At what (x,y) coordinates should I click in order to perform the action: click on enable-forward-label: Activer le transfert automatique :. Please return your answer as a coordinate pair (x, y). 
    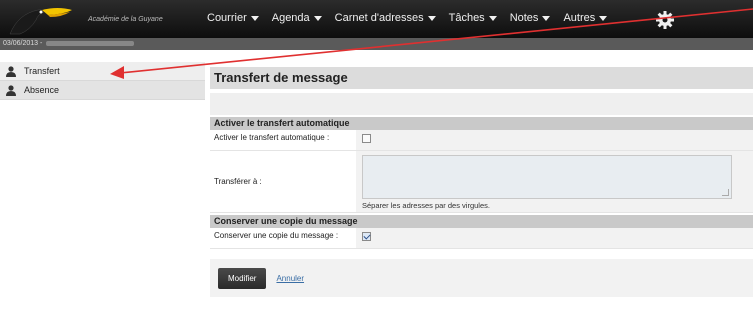
    Looking at the image, I should click on (272, 137).